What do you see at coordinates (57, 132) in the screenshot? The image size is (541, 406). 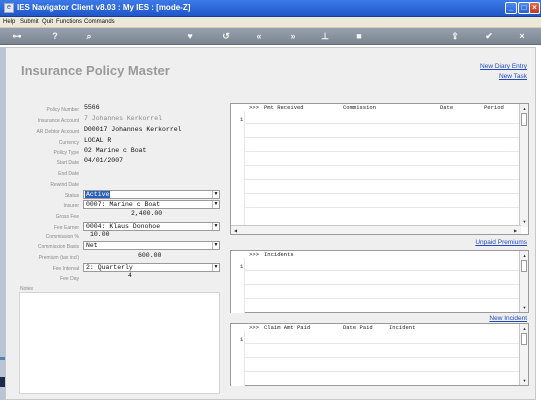 I see `ar-debtor-account-label: AR Debtor Account` at bounding box center [57, 132].